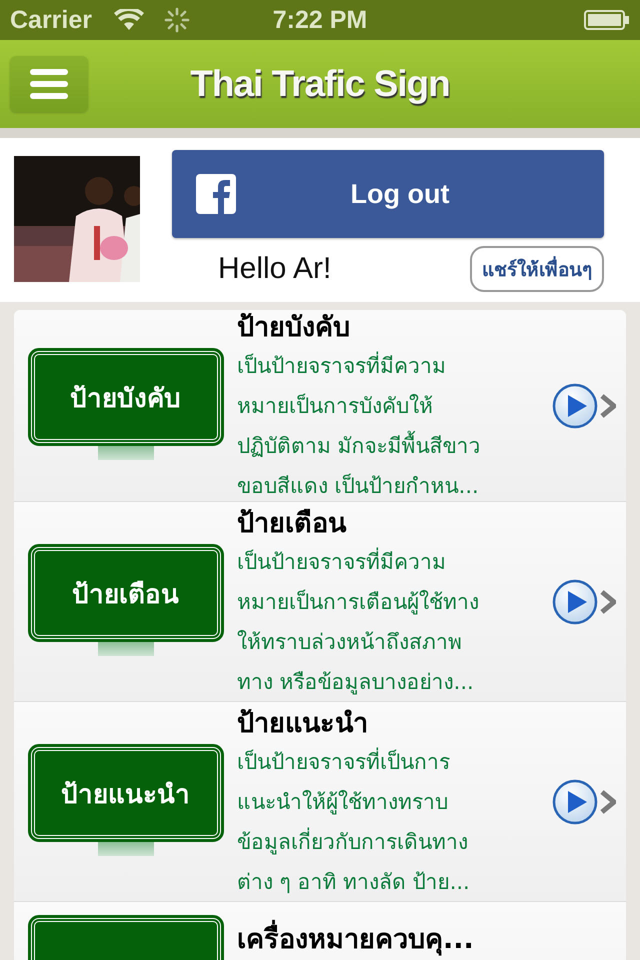  Describe the element at coordinates (303, 723) in the screenshot. I see `sign-title: ป้ายแนะนำ` at that location.